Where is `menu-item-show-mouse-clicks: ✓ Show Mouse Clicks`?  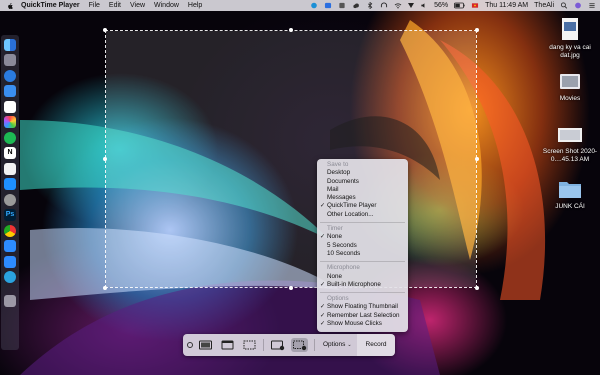 menu-item-show-mouse-clicks: ✓ Show Mouse Clicks is located at coordinates (362, 324).